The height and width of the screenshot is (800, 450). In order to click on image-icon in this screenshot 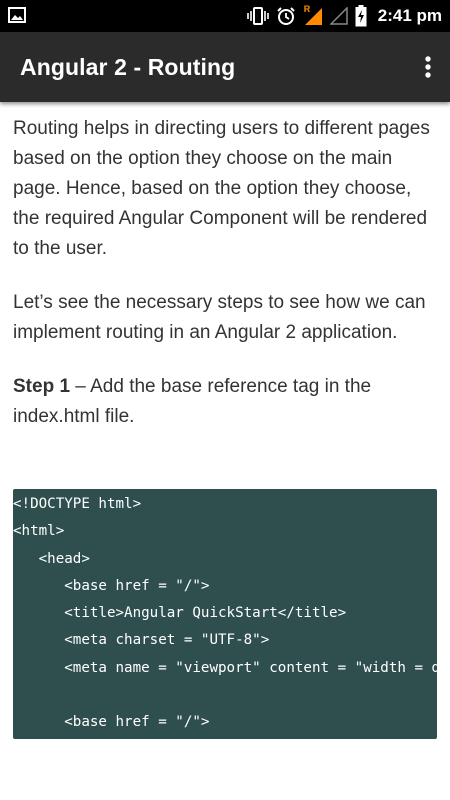, I will do `click(17, 15)`.